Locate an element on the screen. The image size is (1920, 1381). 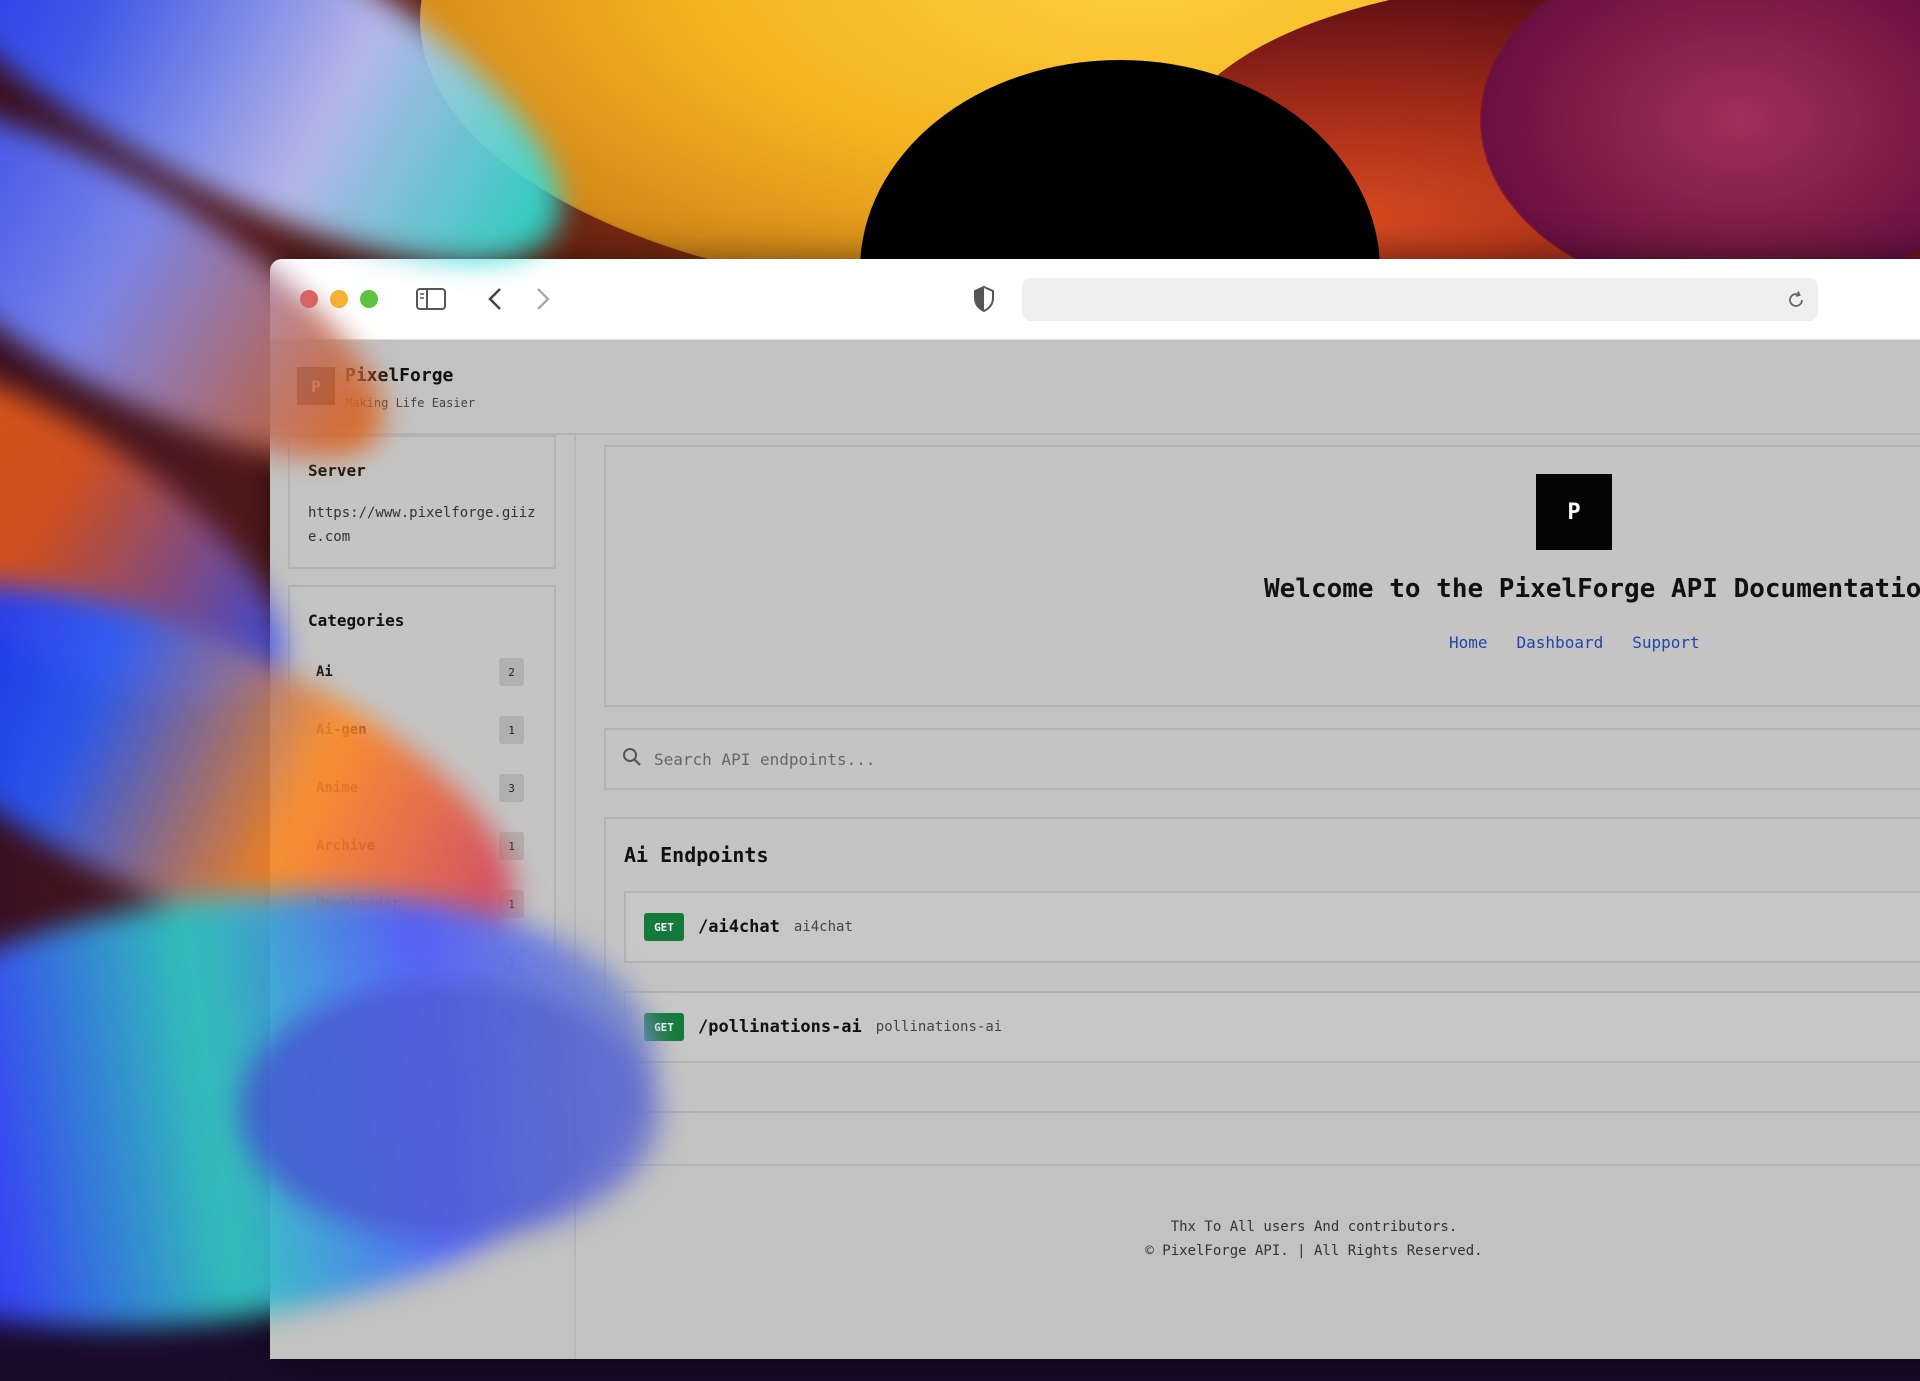
footer-copyright: © PixelForge API. | All Rights Reserved. is located at coordinates (1314, 1251).